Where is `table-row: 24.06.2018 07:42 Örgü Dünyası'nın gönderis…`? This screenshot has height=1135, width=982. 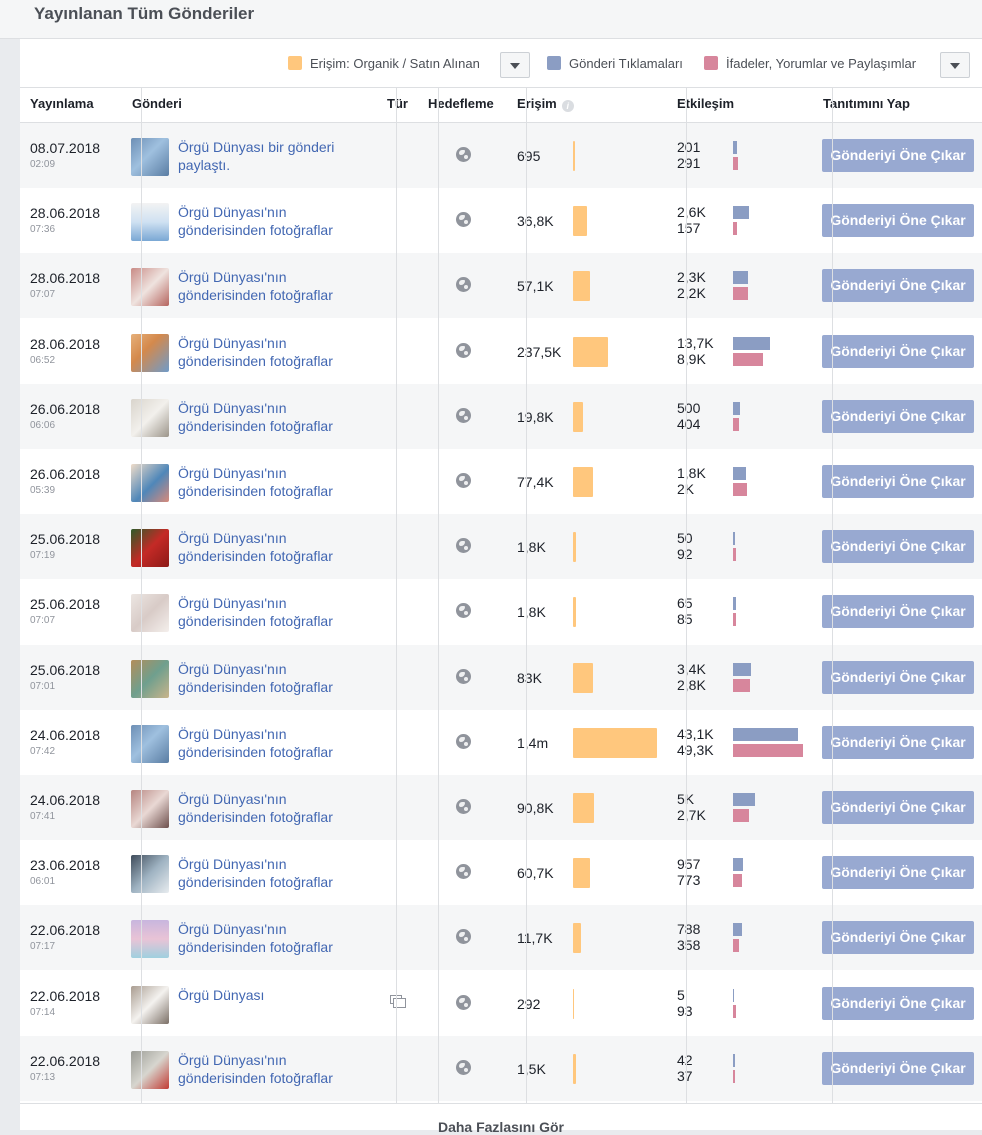 table-row: 24.06.2018 07:42 Örgü Dünyası'nın gönderis… is located at coordinates (501, 742).